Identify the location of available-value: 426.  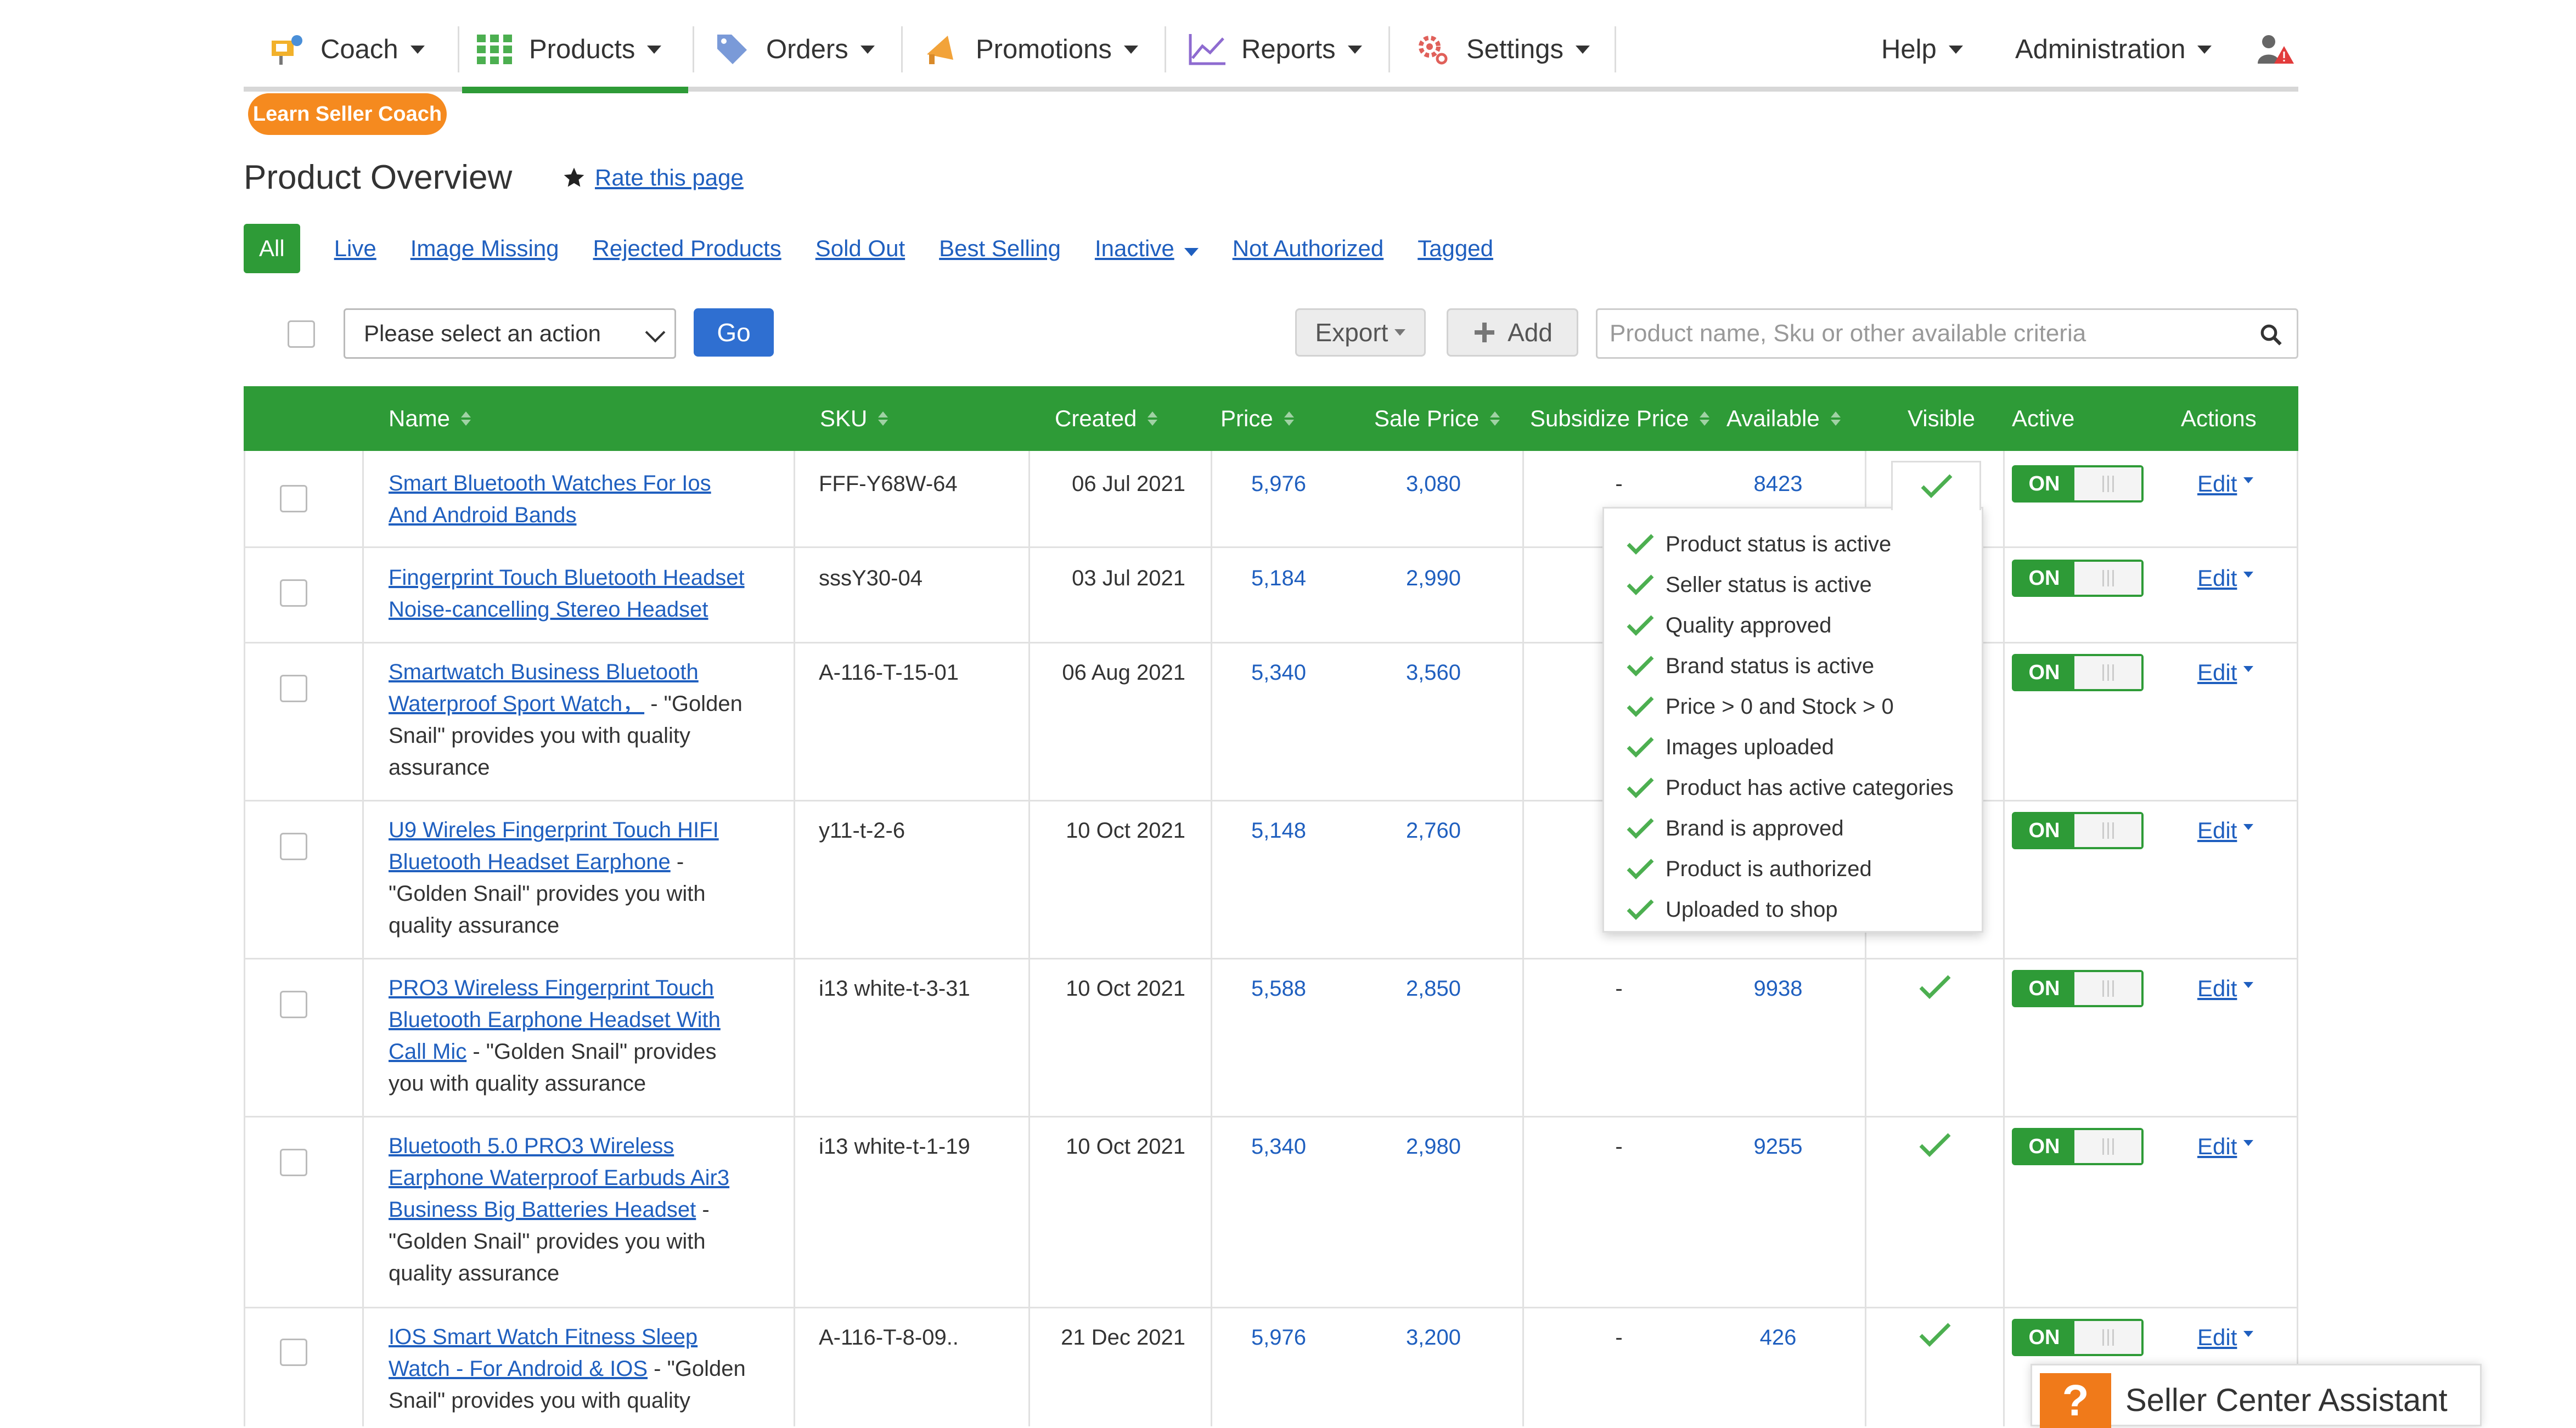
(1778, 1337).